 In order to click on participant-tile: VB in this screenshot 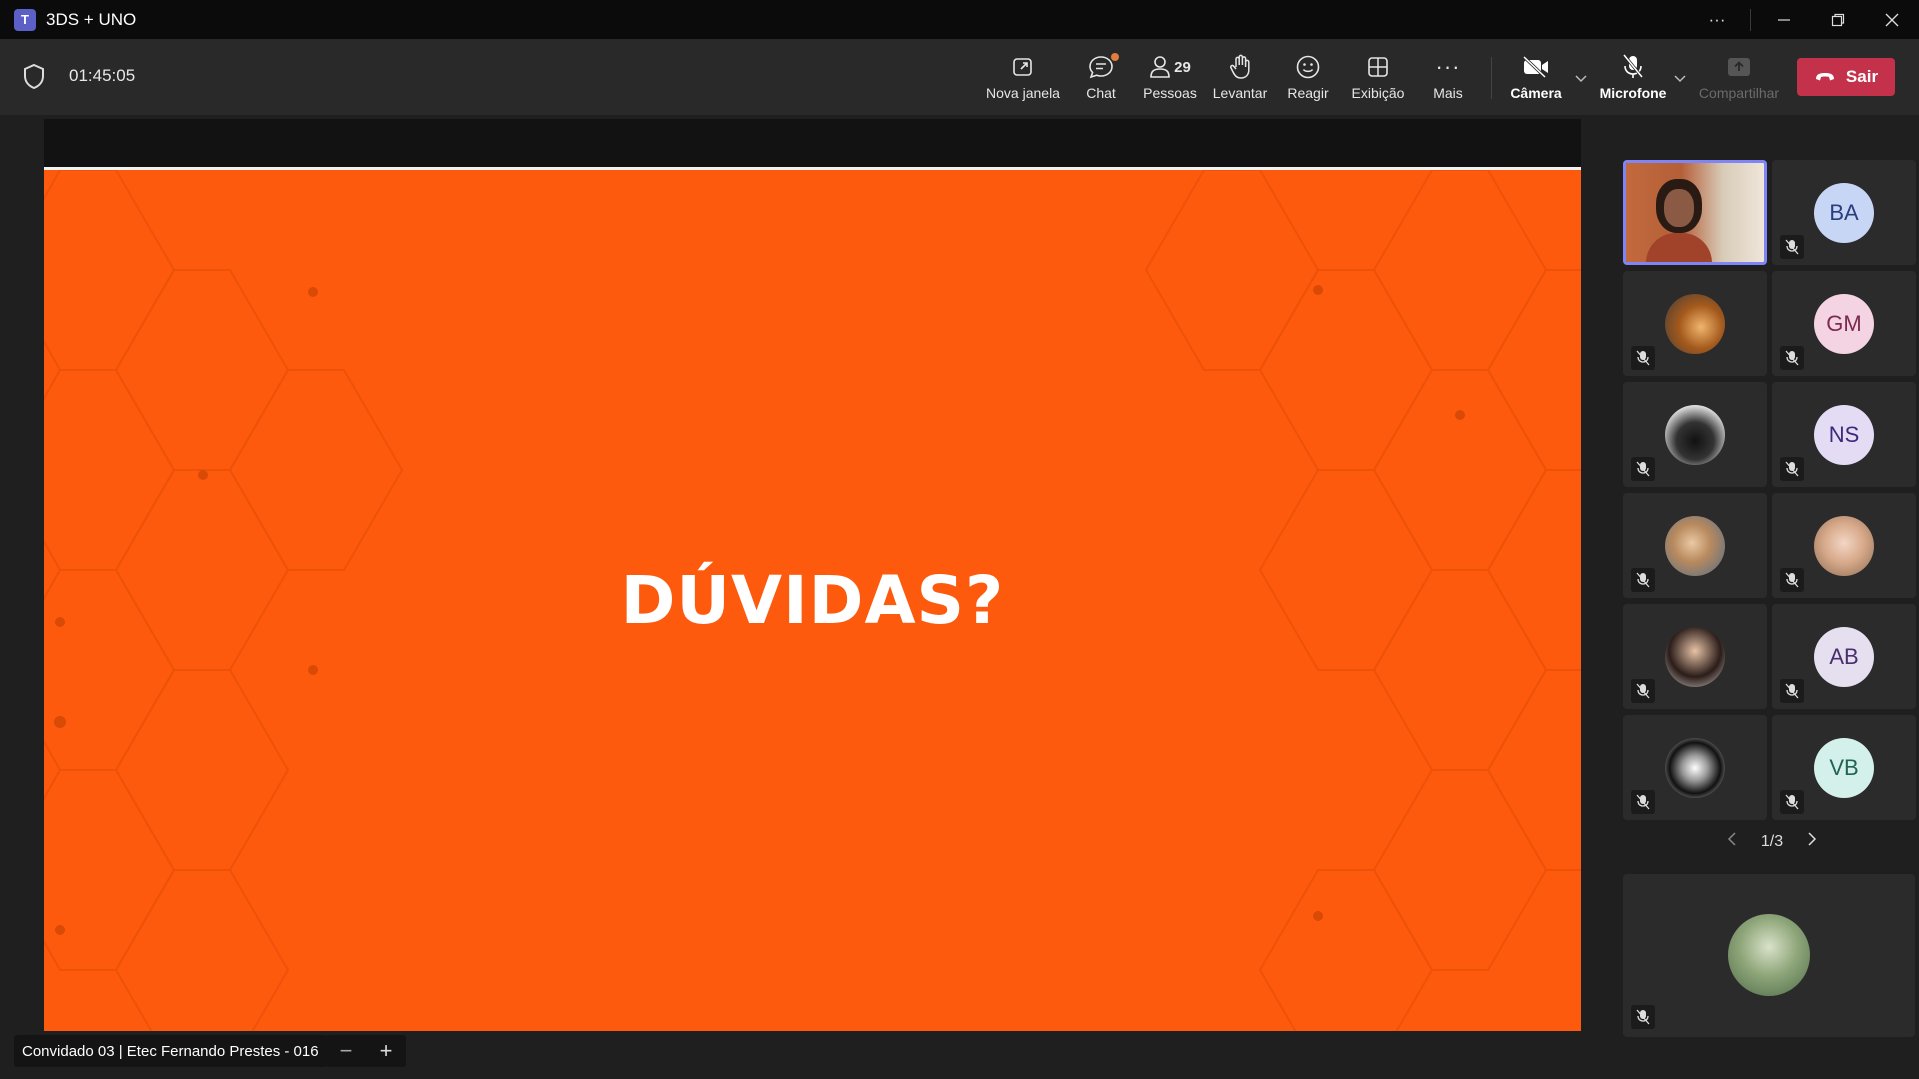, I will do `click(1844, 767)`.